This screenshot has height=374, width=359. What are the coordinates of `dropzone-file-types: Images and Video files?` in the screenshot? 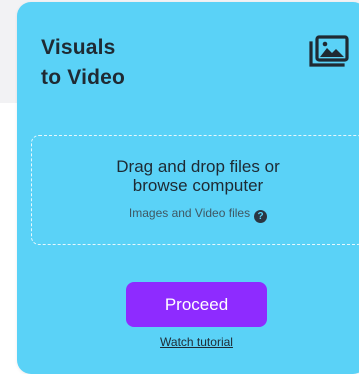 It's located at (195, 214).